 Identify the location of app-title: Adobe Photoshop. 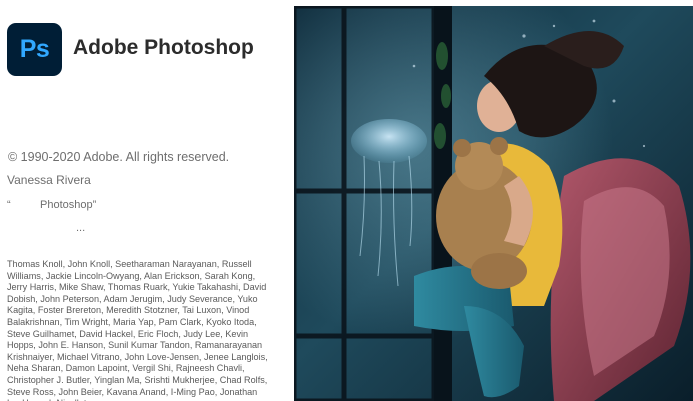
(163, 47).